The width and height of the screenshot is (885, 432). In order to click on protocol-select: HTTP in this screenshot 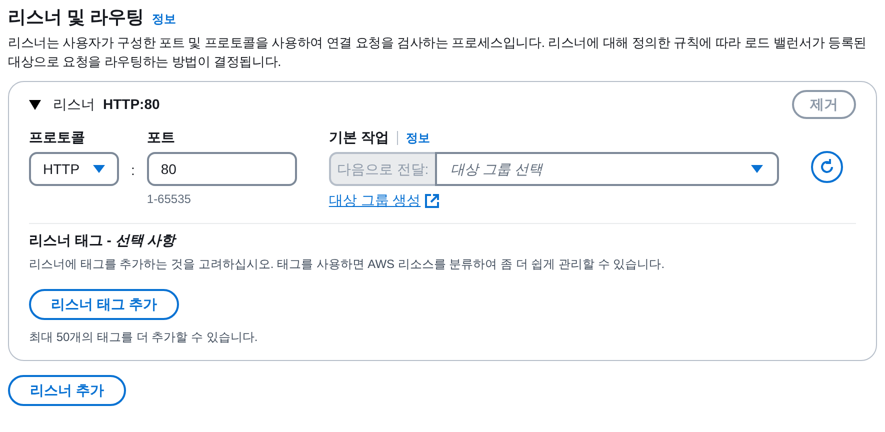, I will do `click(74, 169)`.